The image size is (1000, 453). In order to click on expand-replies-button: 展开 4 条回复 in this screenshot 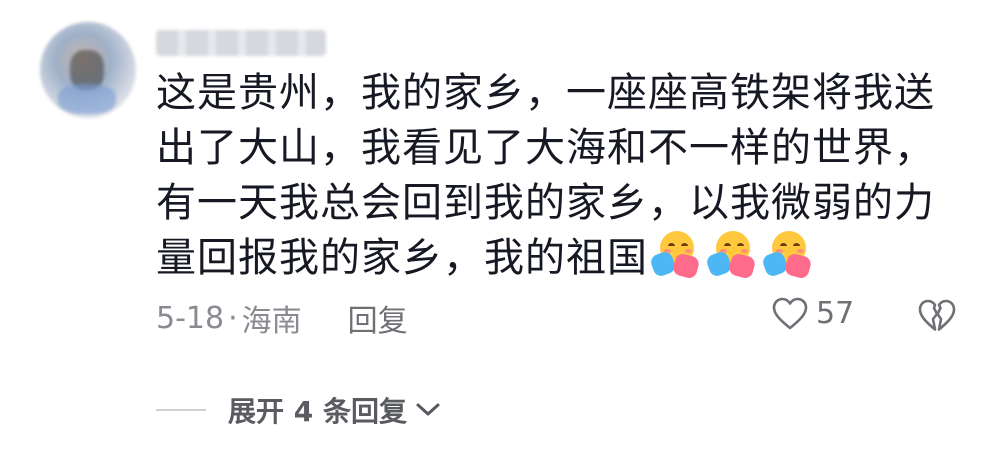, I will do `click(298, 410)`.